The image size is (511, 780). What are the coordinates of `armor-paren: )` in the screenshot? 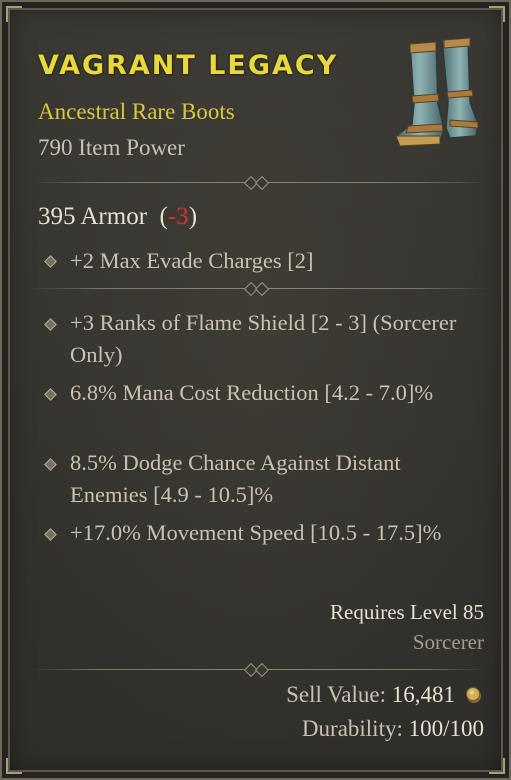 It's located at (193, 216).